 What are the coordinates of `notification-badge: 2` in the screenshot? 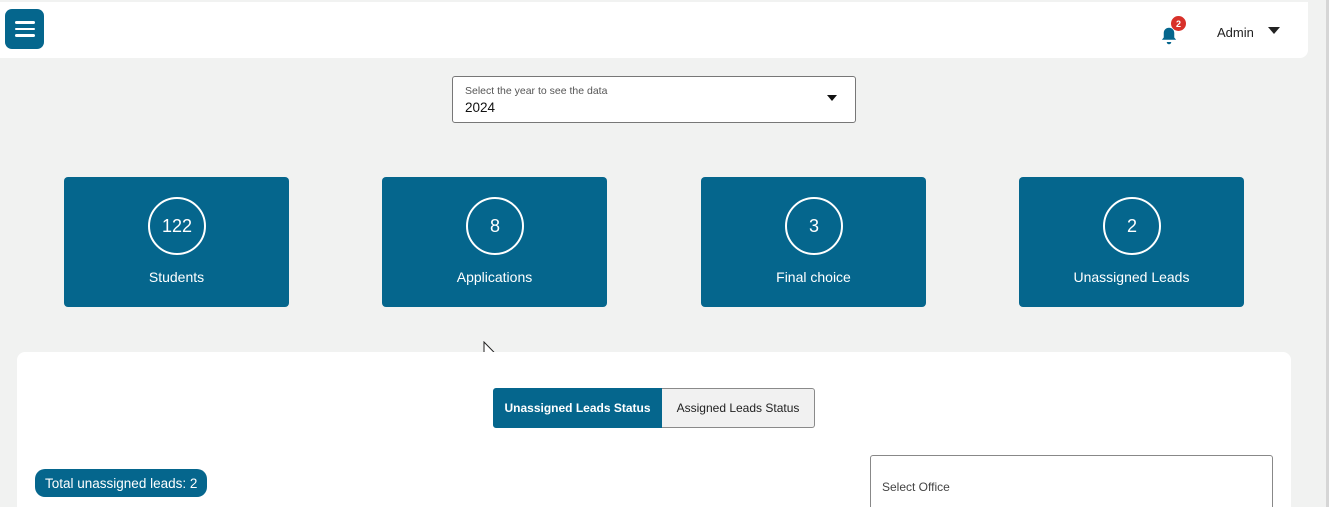 It's located at (1178, 23).